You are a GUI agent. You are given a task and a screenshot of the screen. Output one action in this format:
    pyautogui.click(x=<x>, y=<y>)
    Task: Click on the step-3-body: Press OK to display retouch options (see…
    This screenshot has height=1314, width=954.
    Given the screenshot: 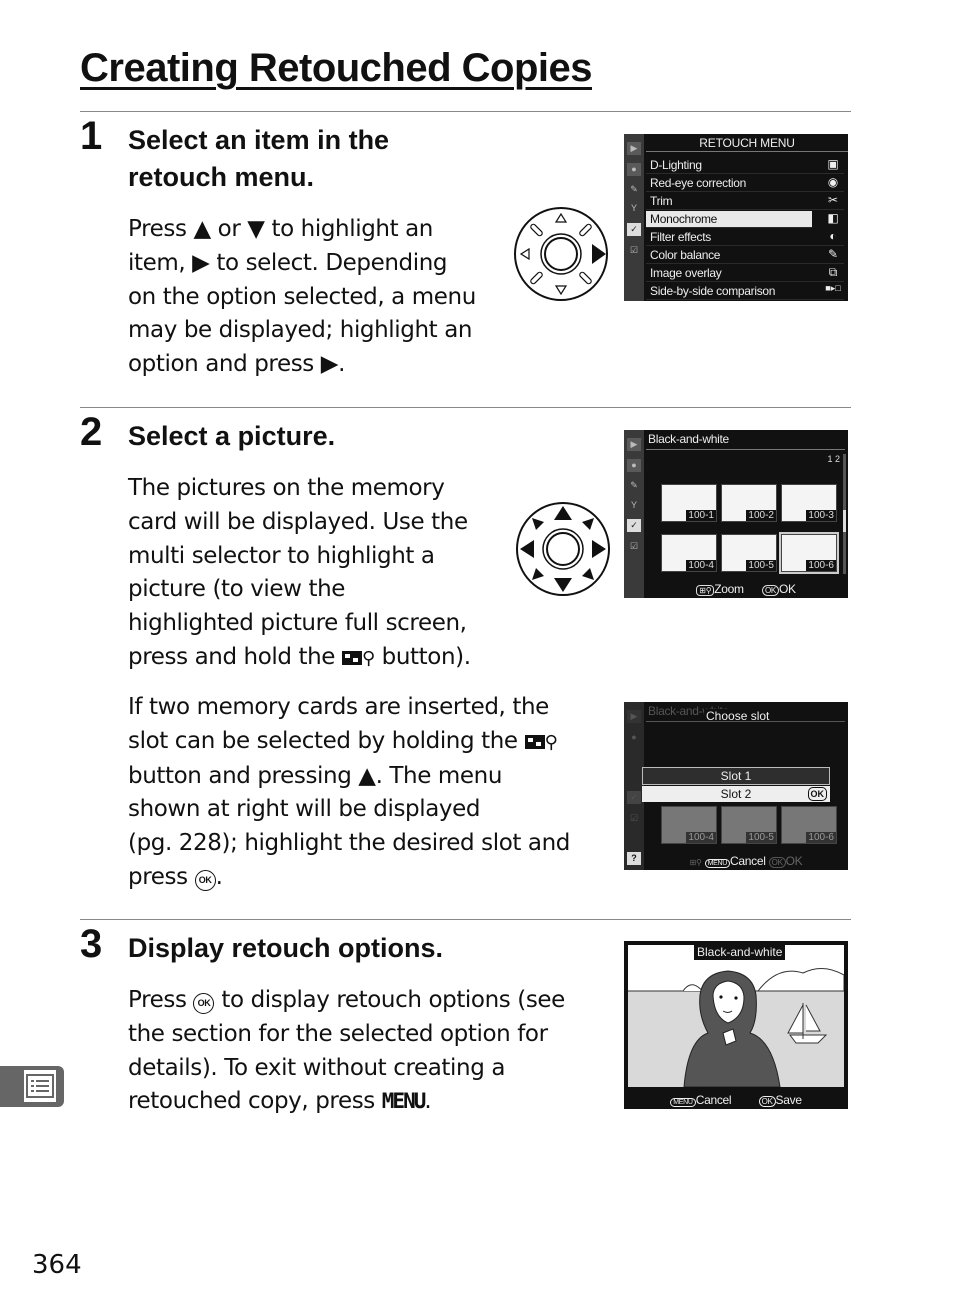 What is the action you would take?
    pyautogui.click(x=346, y=1051)
    